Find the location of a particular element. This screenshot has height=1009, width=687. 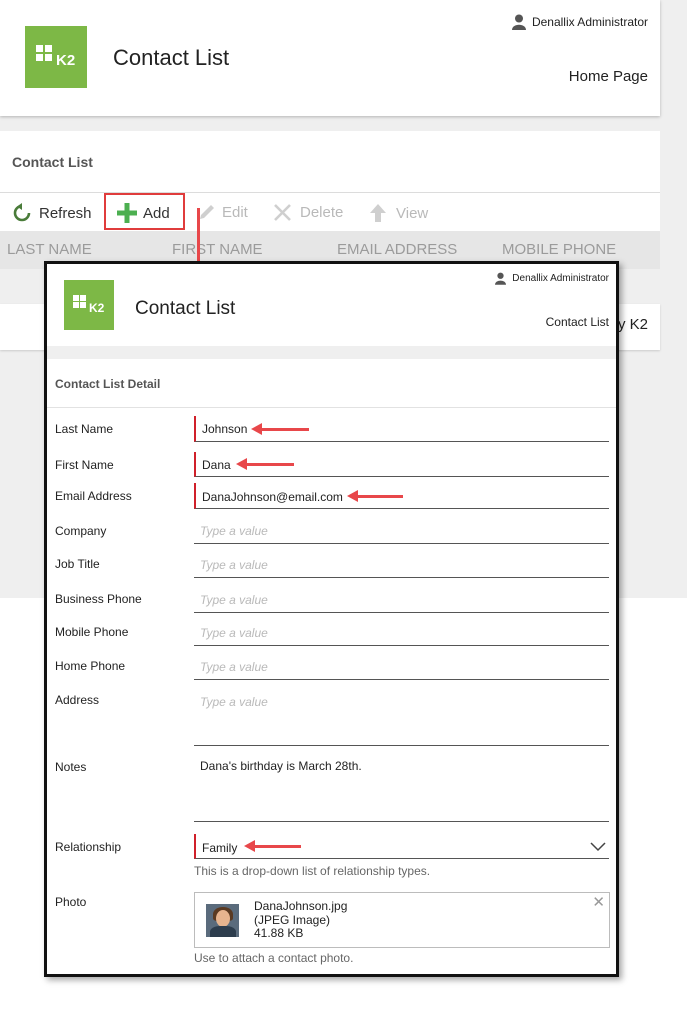

delete-button: Delete is located at coordinates (308, 212).